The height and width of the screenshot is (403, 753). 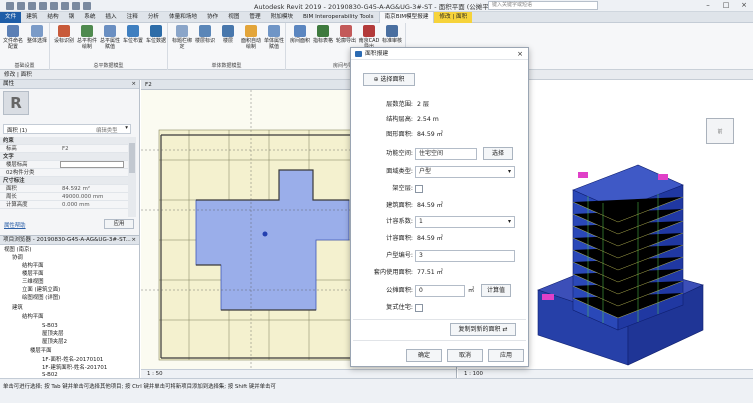 What do you see at coordinates (465, 256) in the screenshot?
I see `unit-number-field: 3` at bounding box center [465, 256].